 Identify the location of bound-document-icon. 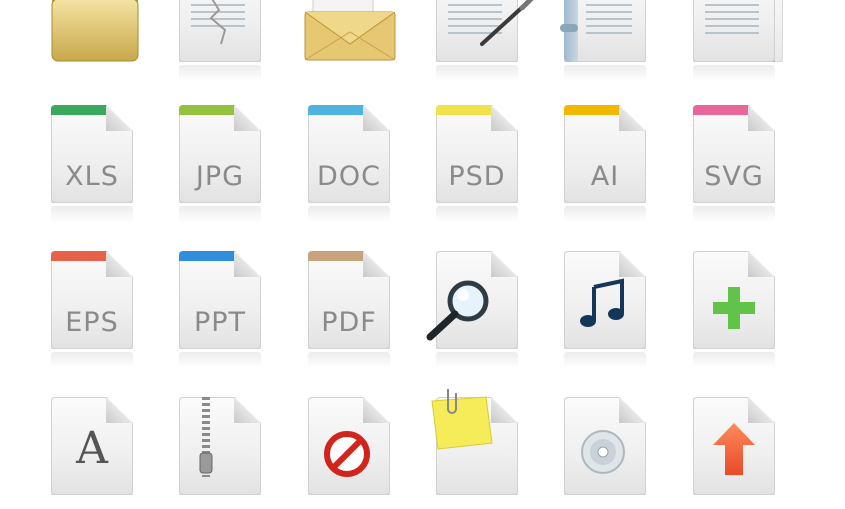
(605, 40).